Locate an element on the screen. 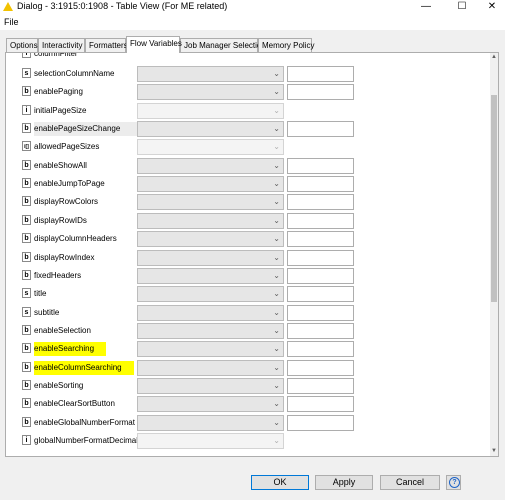 The height and width of the screenshot is (500, 505). variable-row-partial: i columnFilter is located at coordinates (248, 58).